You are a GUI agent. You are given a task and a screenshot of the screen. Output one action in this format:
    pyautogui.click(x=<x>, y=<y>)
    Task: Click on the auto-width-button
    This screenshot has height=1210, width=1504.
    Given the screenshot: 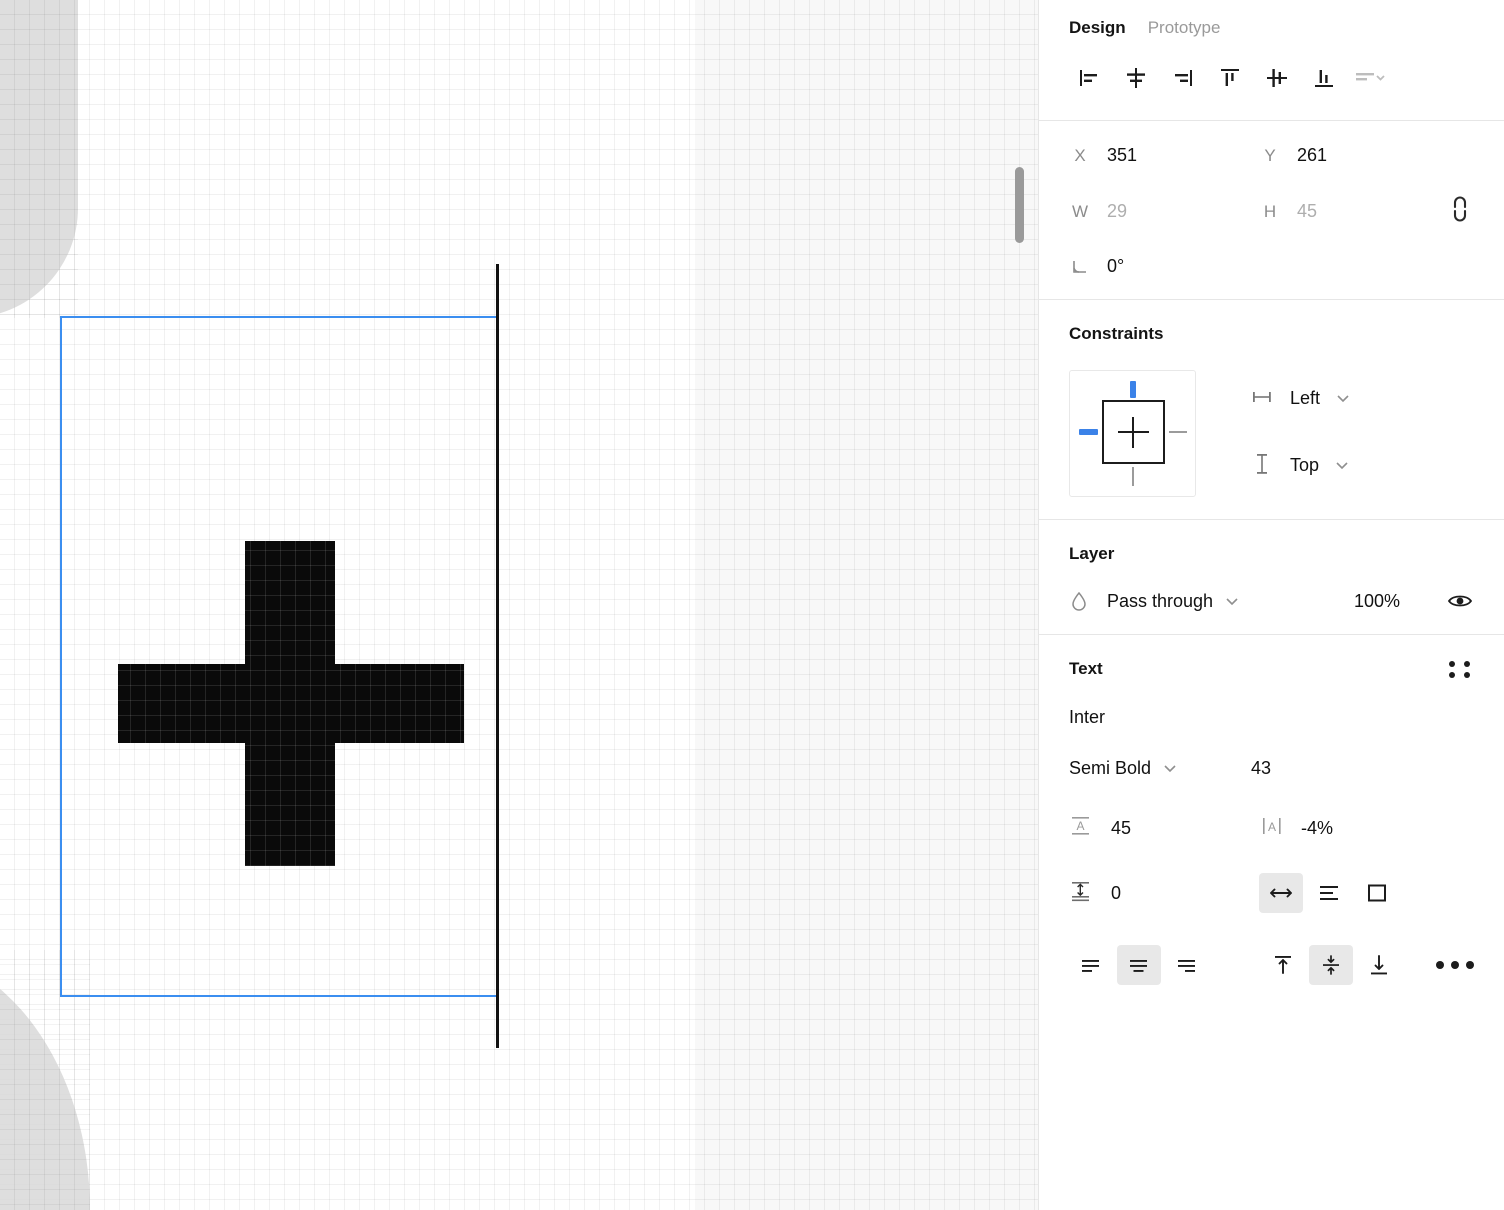 What is the action you would take?
    pyautogui.click(x=1281, y=893)
    